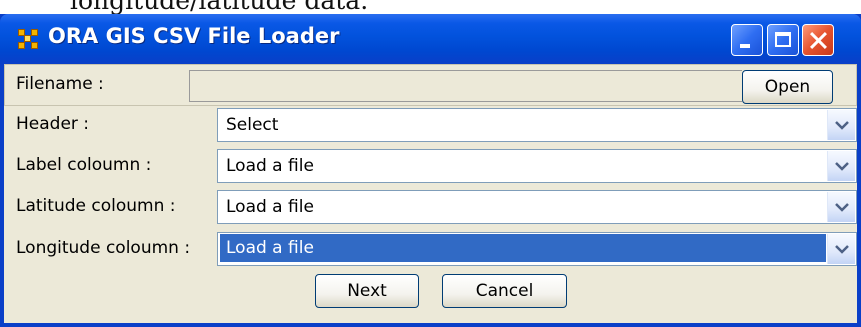 The width and height of the screenshot is (861, 327). I want to click on cancel-button: Cancel, so click(504, 291).